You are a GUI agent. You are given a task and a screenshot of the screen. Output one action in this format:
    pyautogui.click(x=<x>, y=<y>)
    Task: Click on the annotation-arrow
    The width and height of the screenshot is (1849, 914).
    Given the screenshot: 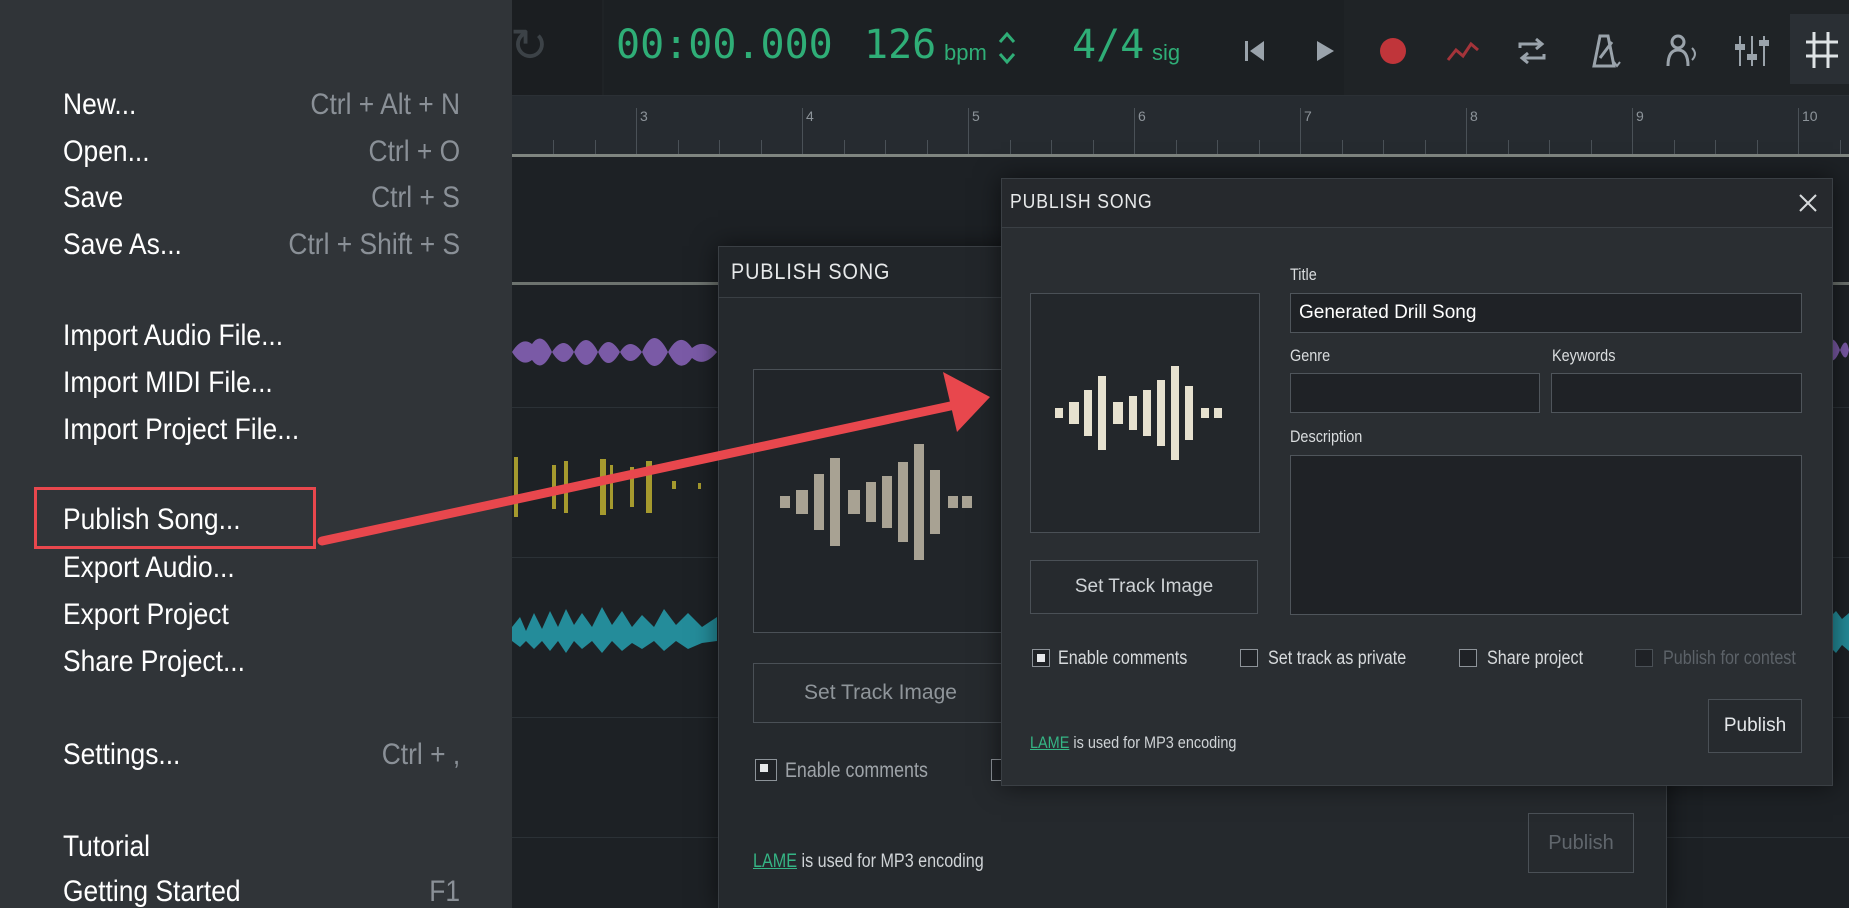 What is the action you would take?
    pyautogui.click(x=653, y=459)
    